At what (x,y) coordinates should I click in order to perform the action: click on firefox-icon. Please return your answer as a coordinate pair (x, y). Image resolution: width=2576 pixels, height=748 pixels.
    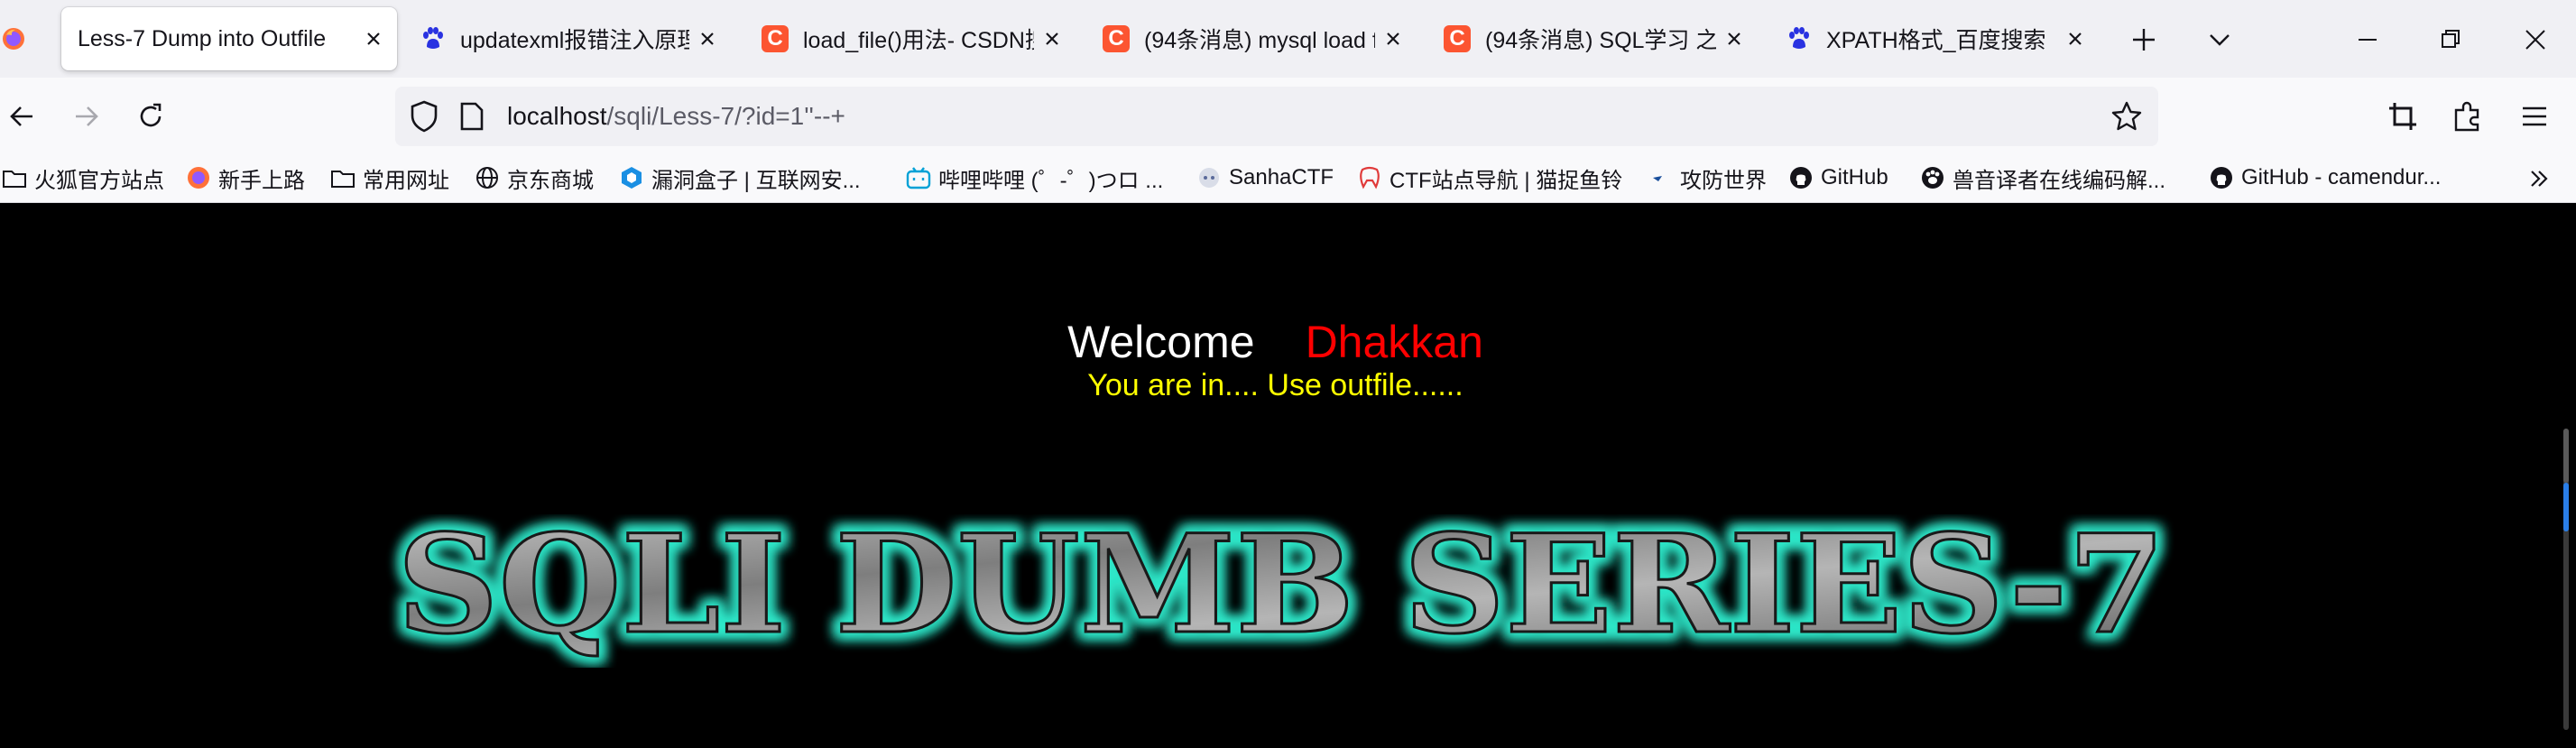
    Looking at the image, I should click on (198, 178).